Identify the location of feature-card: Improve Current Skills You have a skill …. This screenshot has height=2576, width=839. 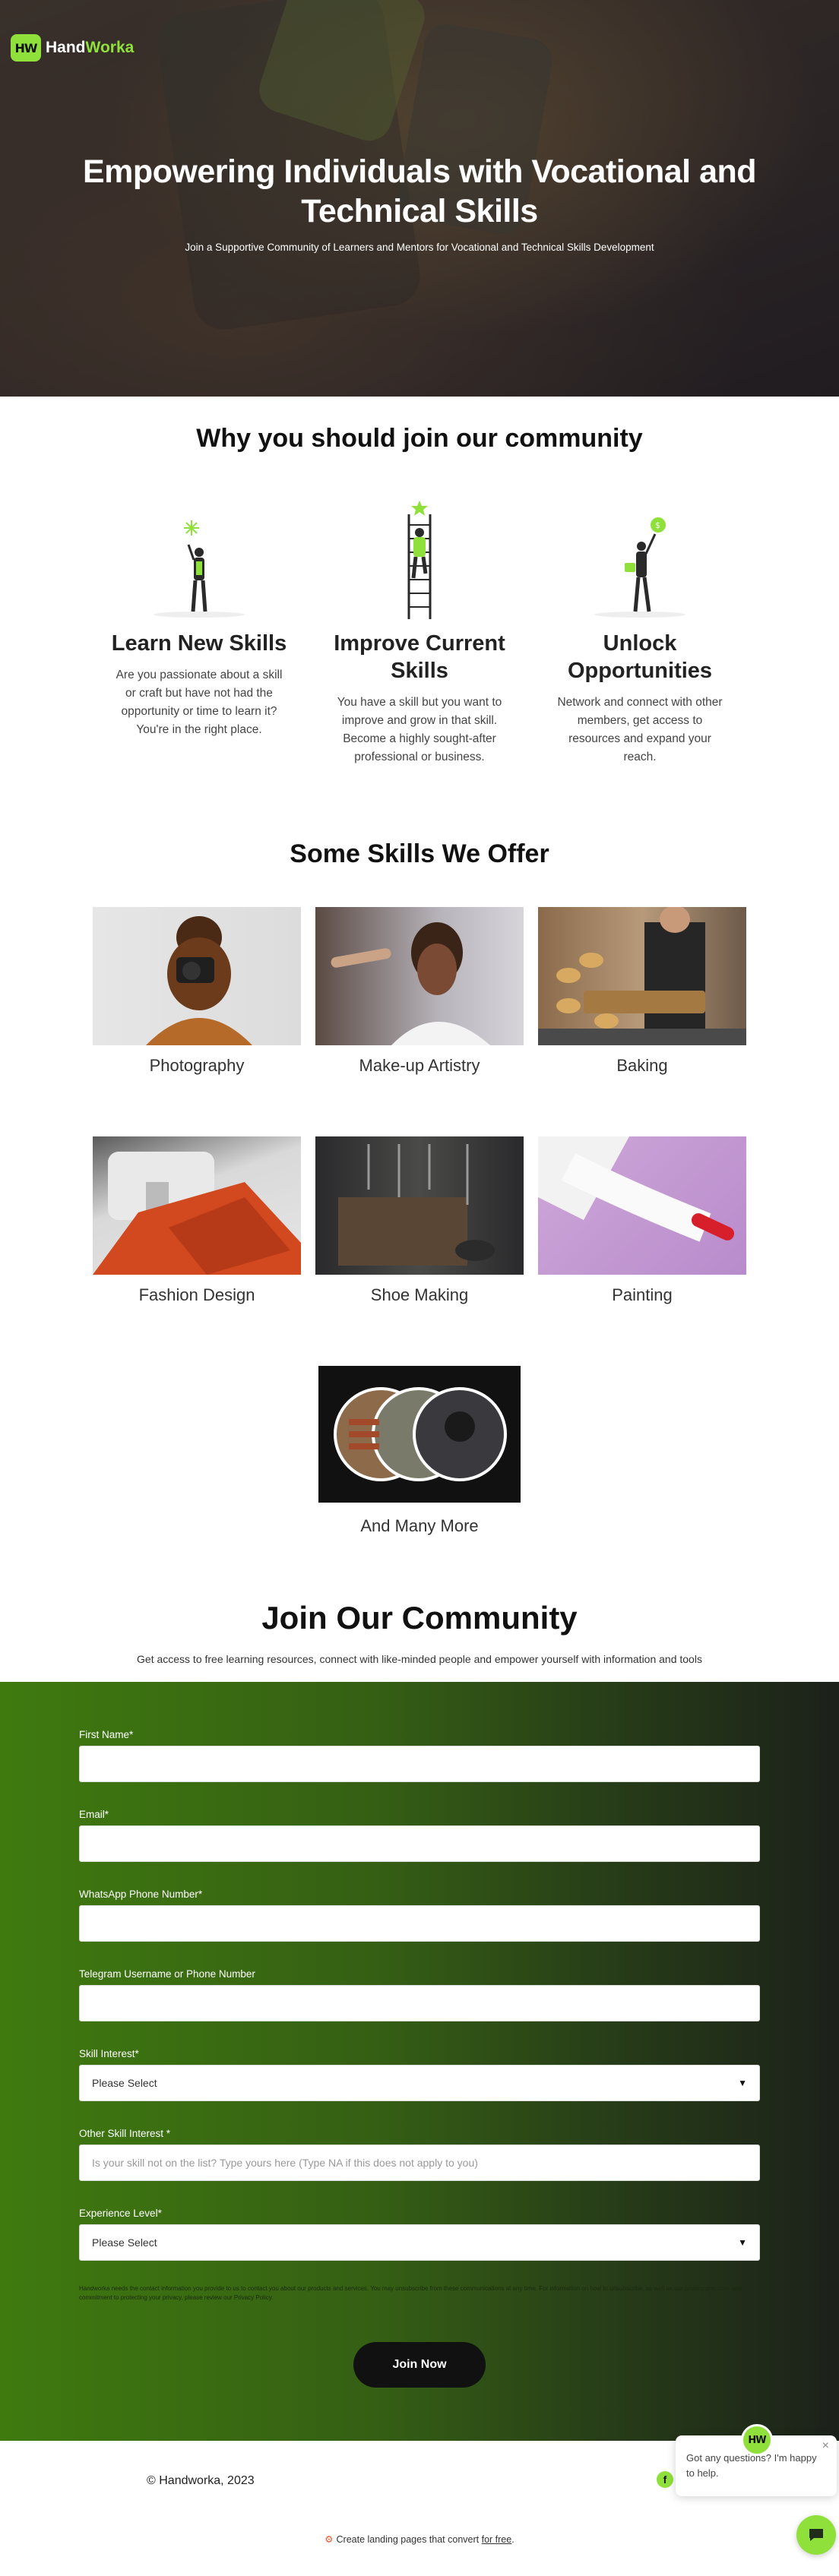
(419, 632).